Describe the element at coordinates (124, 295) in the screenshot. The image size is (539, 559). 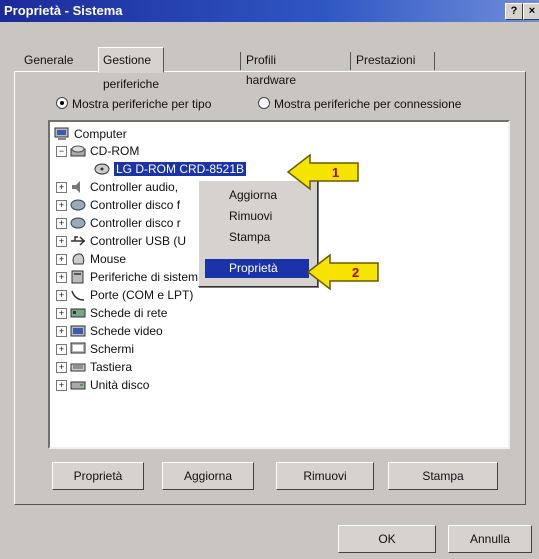
I see `tree-node-ports: + Porte (COM e LPT)` at that location.